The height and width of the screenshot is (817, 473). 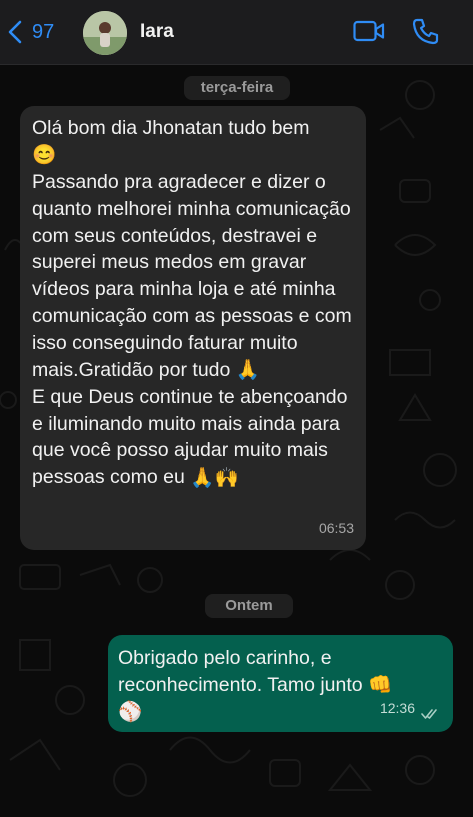 I want to click on message-time: 12:36, so click(x=397, y=708).